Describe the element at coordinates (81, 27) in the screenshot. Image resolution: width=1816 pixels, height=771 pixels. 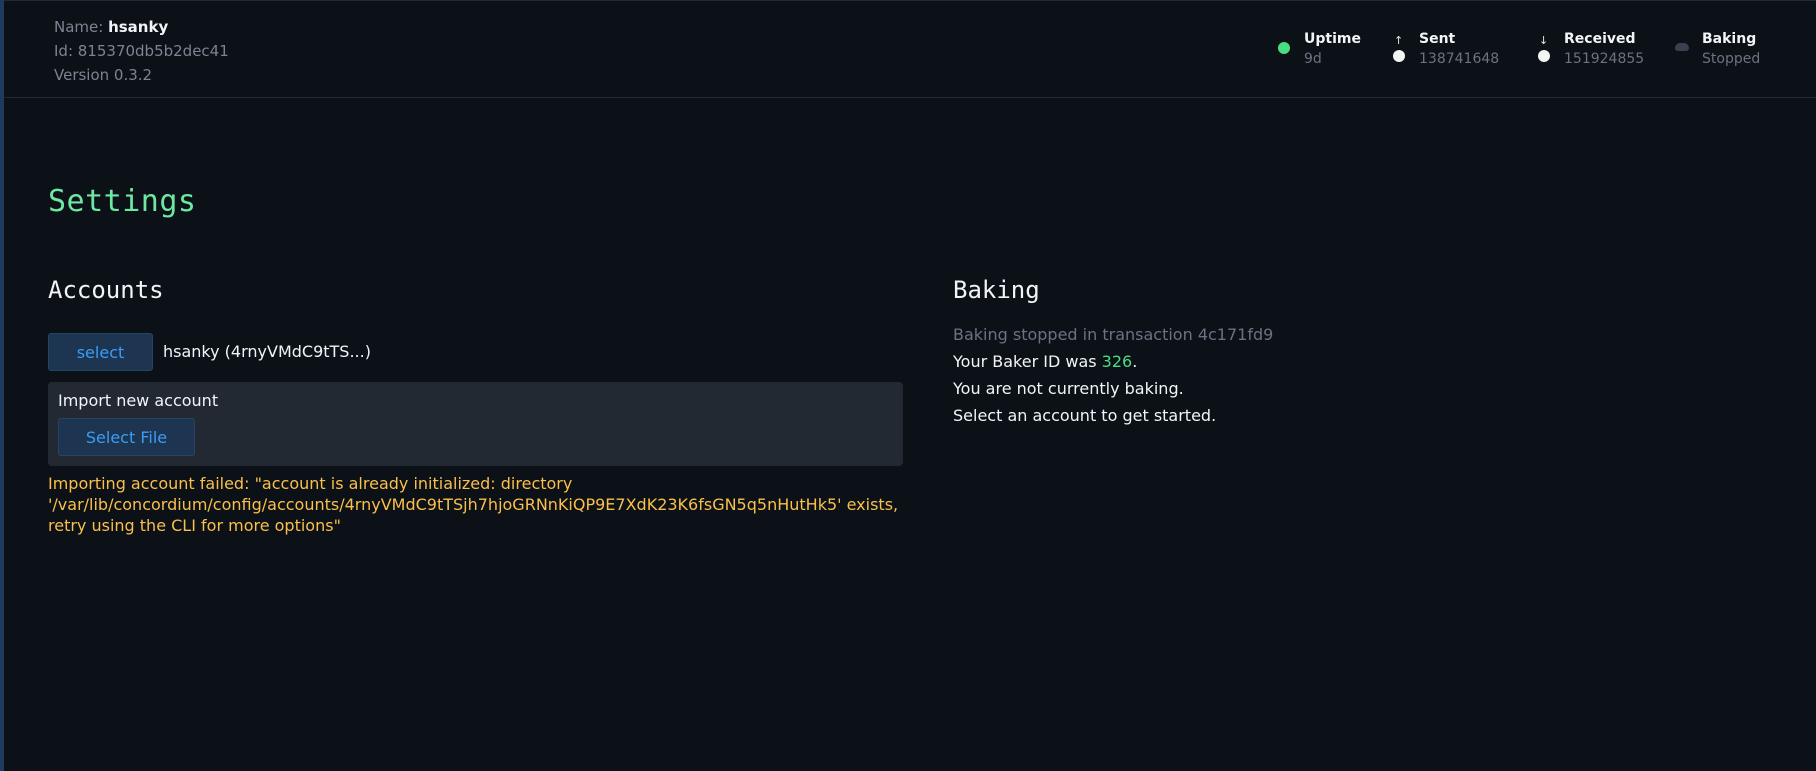
I see `node-name-label: Name:` at that location.